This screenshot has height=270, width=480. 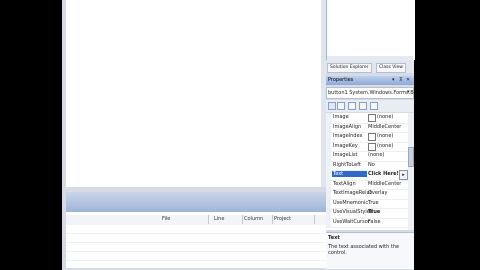 I want to click on properties-title-bar: Properties ▾ ⊼ ✕, so click(x=370, y=80).